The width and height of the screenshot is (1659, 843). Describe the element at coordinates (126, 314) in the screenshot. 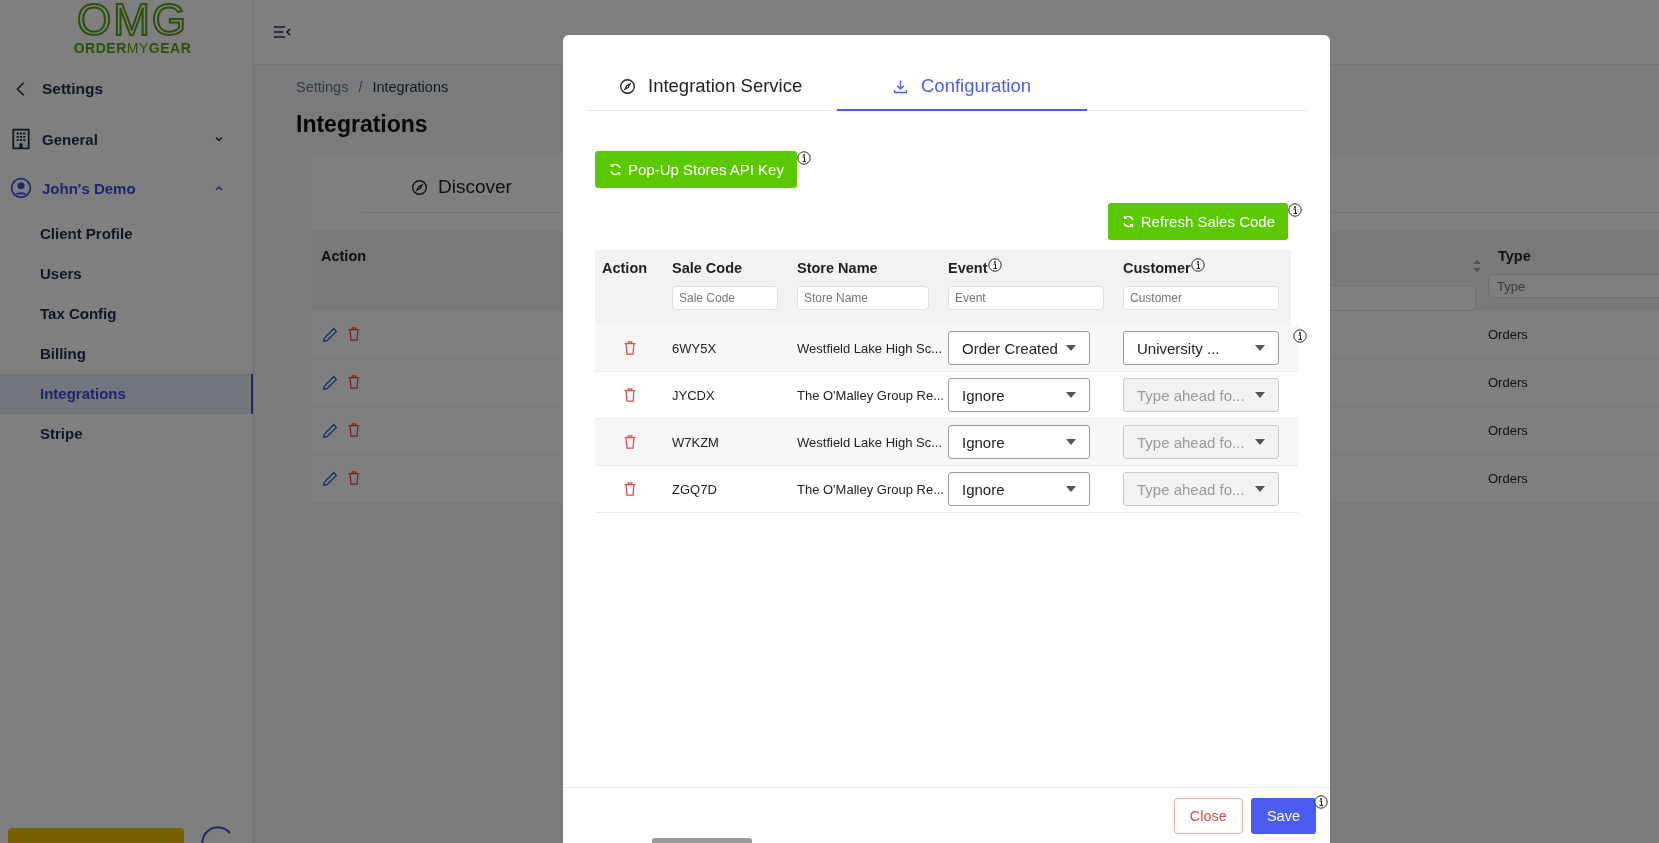

I see `sidebar-item: Tax Config` at that location.